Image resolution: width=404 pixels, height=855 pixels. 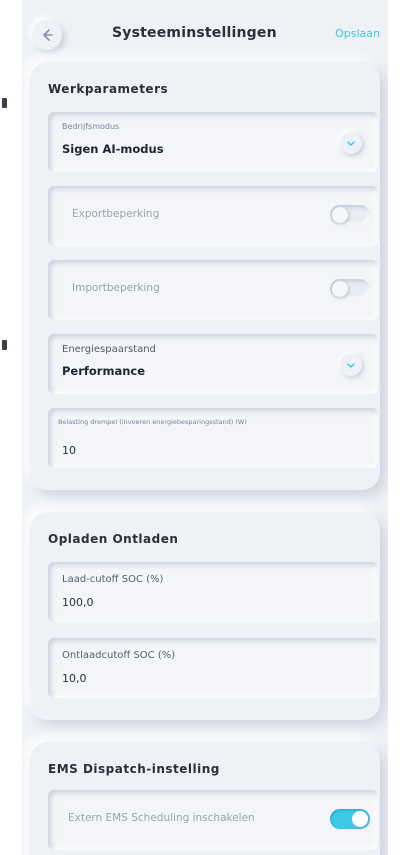 I want to click on field-label: Energiespaarstand, so click(x=109, y=349).